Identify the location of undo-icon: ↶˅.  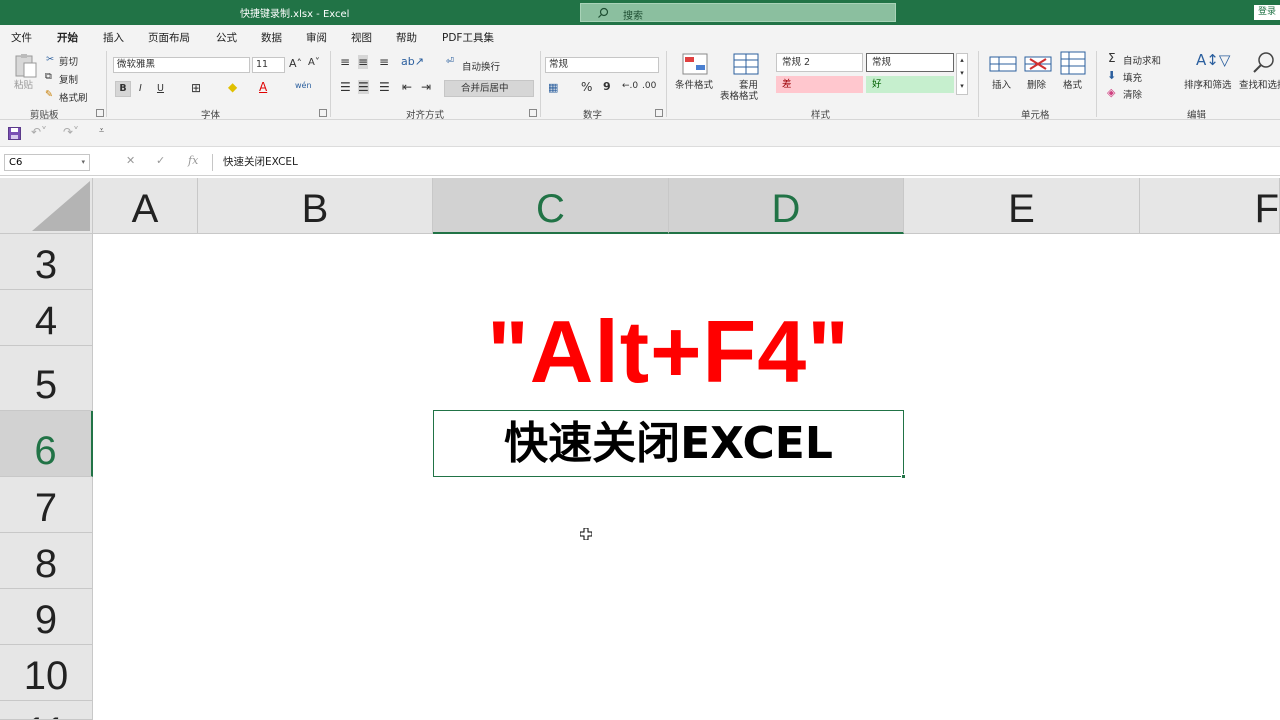
(39, 132).